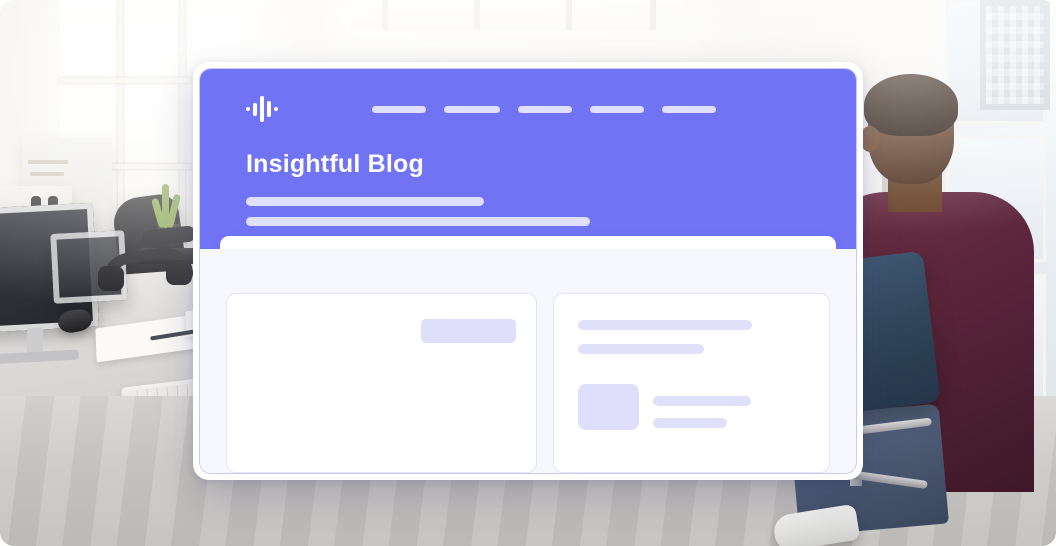 Image resolution: width=1056 pixels, height=546 pixels. Describe the element at coordinates (691, 383) in the screenshot. I see `recent-posts-card` at that location.